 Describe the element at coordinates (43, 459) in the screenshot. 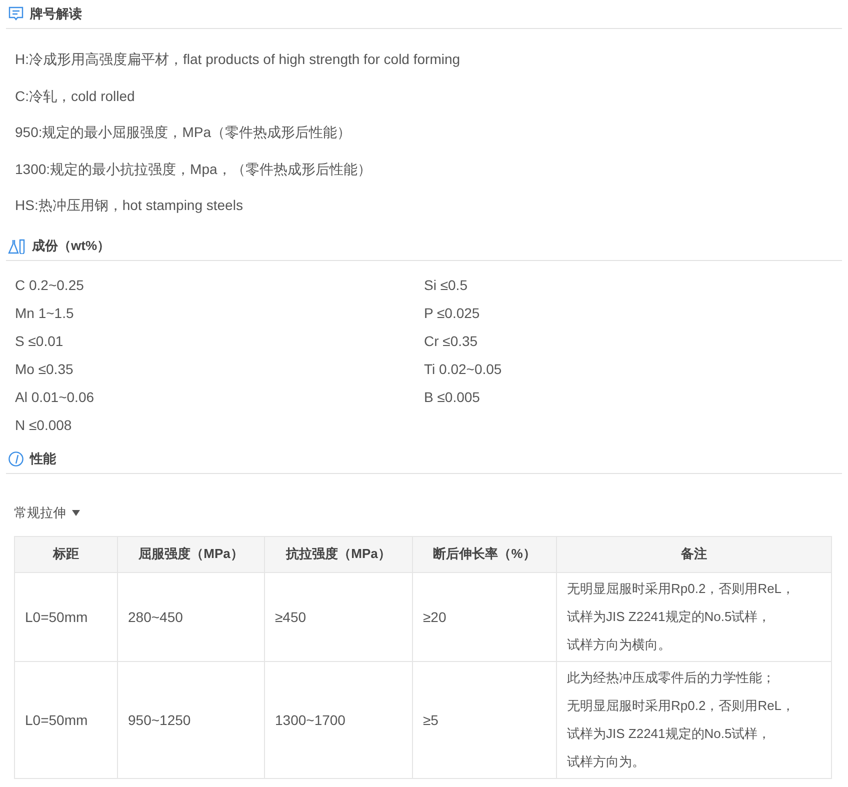

I see `section-title: 性能` at that location.